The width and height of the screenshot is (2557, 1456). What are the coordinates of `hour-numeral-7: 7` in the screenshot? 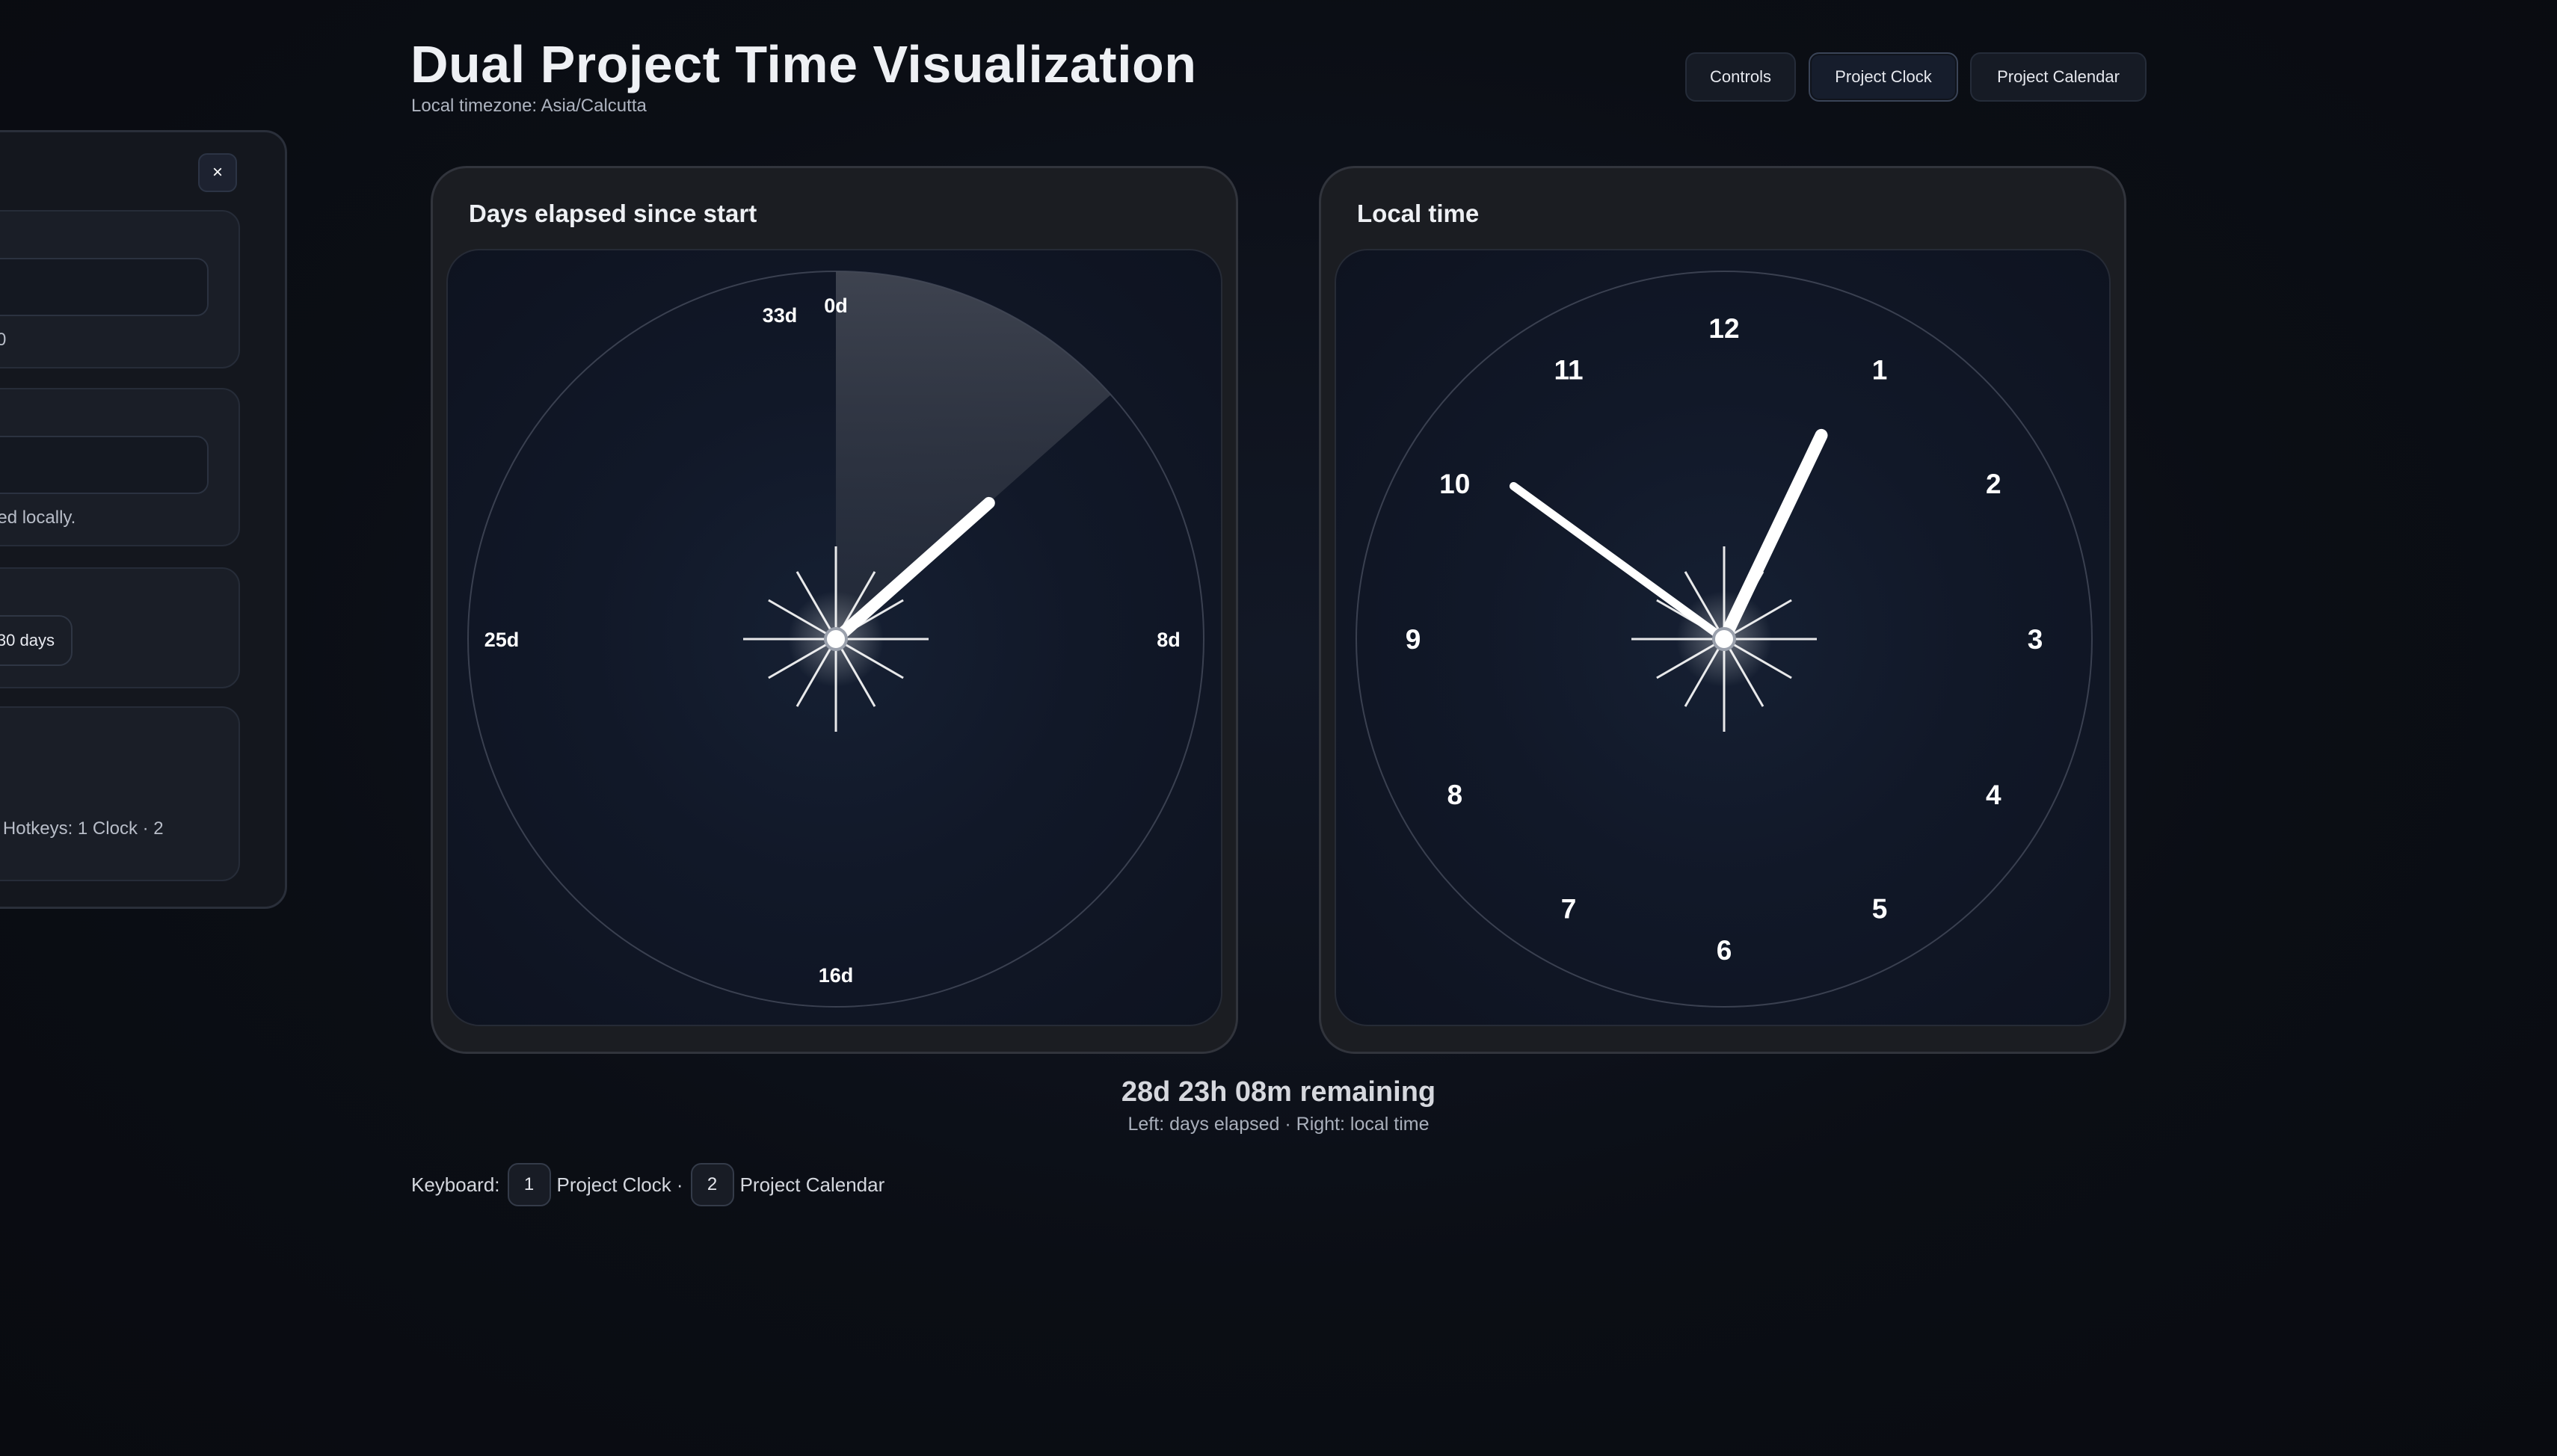 It's located at (1569, 908).